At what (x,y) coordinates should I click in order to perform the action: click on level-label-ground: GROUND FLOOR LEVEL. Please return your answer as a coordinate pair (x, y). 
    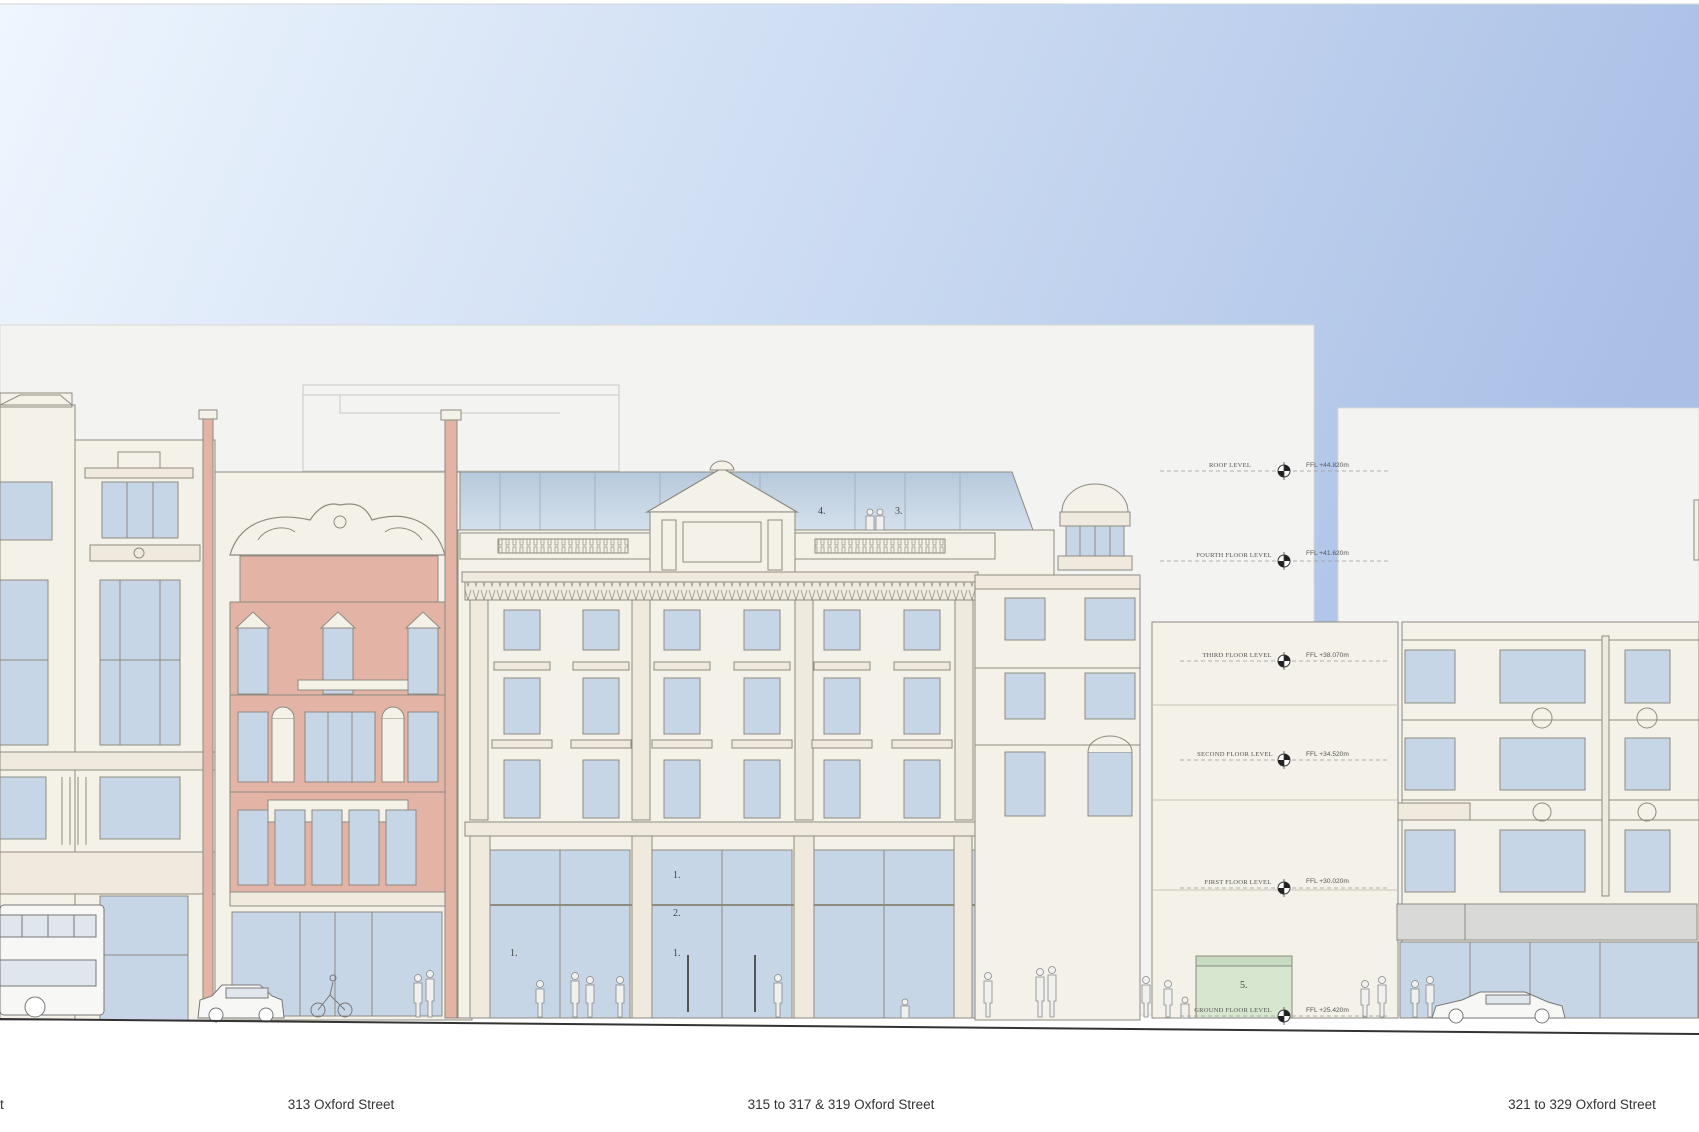
    Looking at the image, I should click on (1233, 1010).